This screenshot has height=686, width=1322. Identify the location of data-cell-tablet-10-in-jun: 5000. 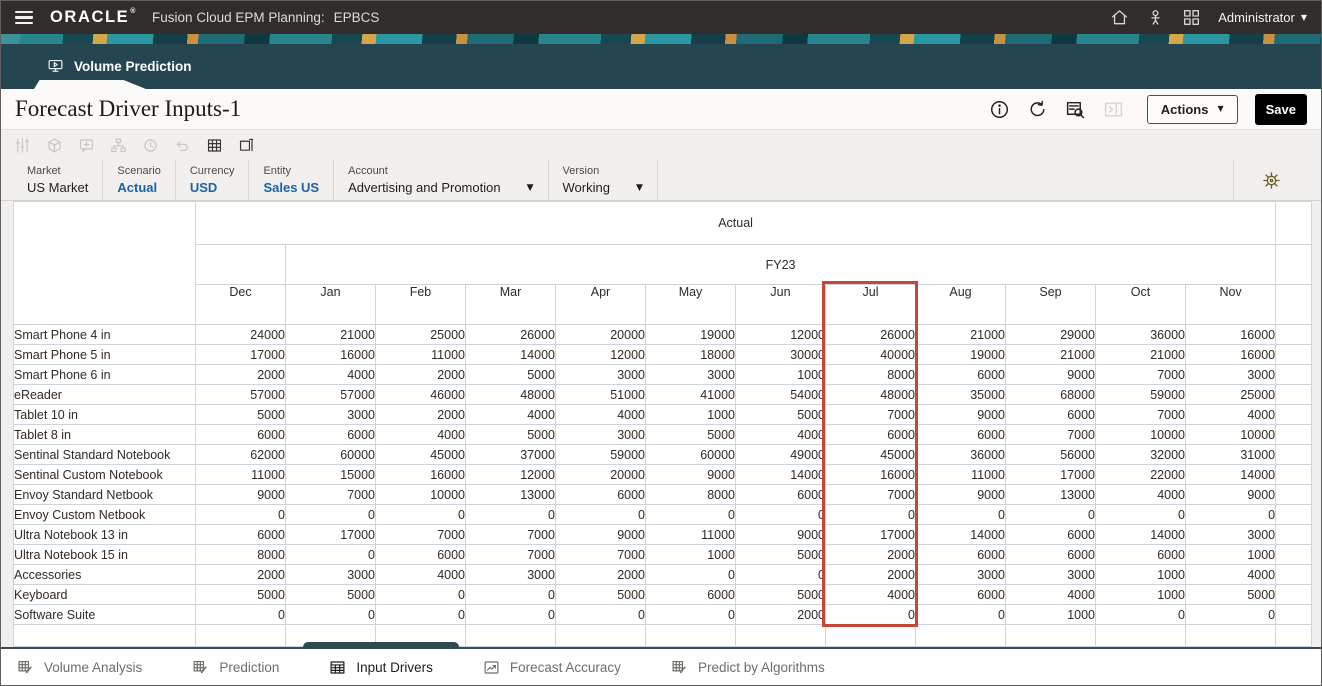
(780, 414).